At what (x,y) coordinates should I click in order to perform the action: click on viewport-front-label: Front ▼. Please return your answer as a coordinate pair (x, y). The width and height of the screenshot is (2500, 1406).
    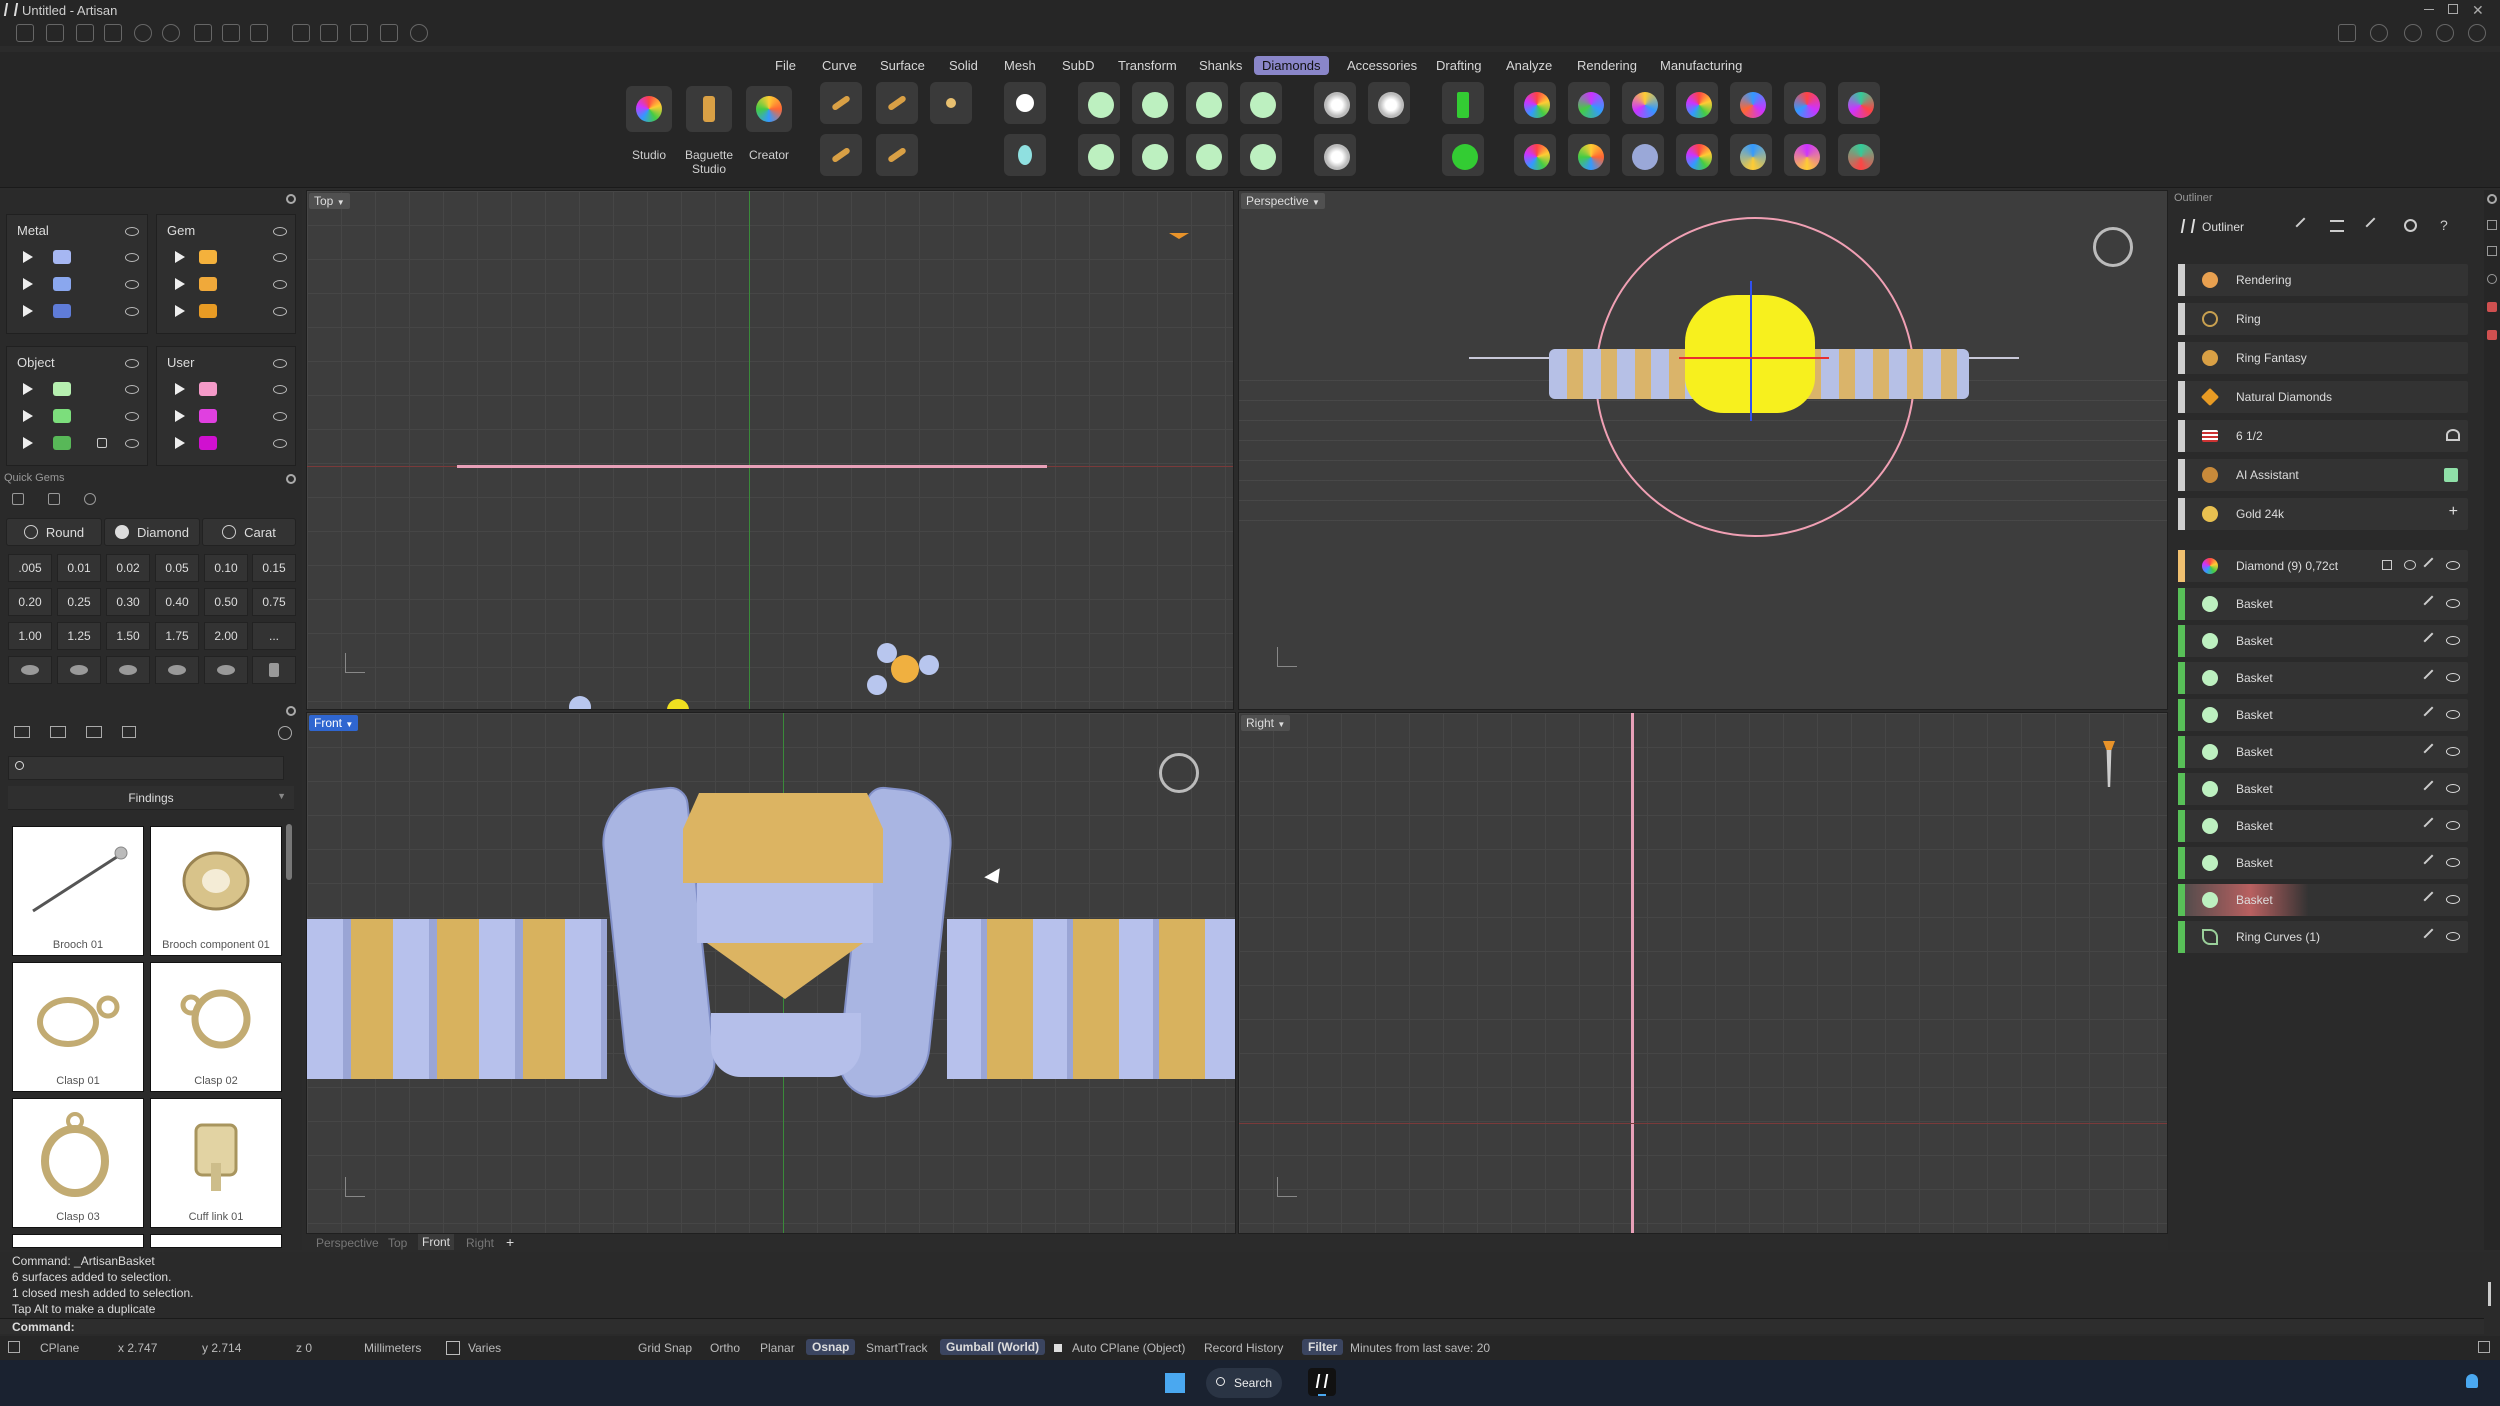
    Looking at the image, I should click on (334, 723).